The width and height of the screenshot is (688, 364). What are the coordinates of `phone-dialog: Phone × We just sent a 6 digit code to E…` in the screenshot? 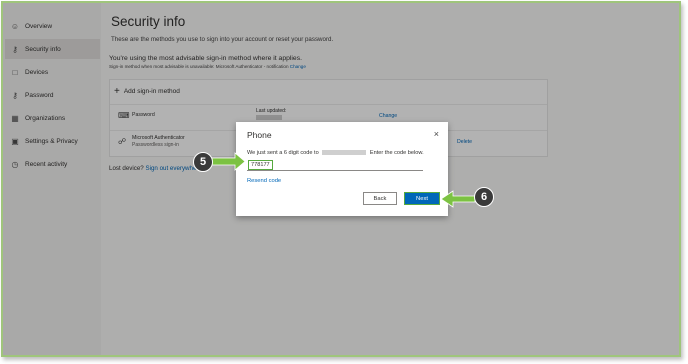 It's located at (342, 169).